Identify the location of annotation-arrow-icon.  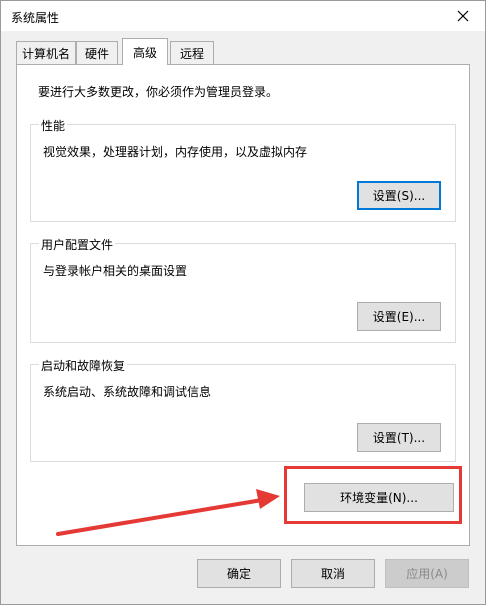
(168, 512).